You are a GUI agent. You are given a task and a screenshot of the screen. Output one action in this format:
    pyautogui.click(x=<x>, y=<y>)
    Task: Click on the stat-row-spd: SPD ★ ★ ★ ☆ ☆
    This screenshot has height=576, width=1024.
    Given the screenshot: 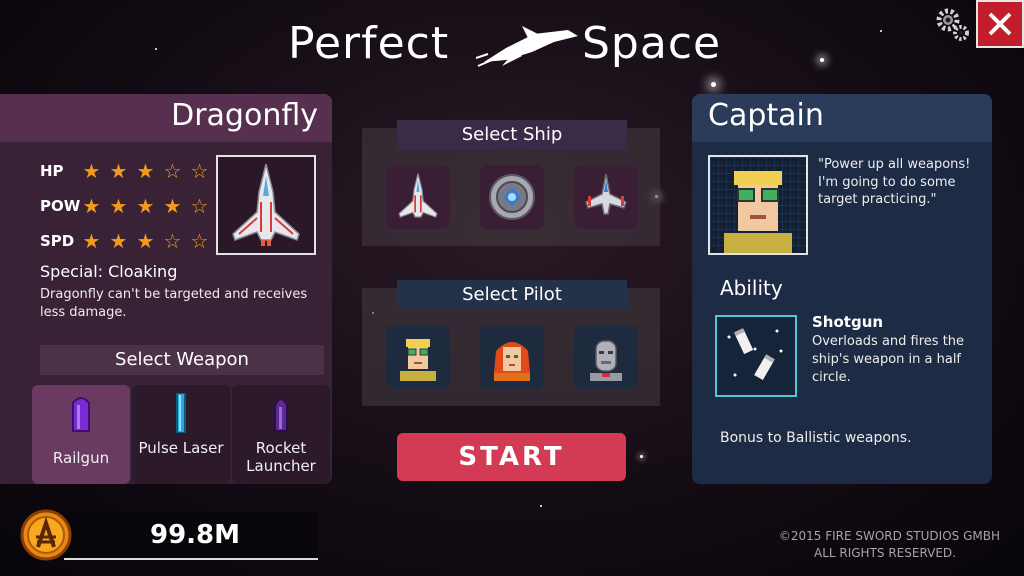 What is the action you would take?
    pyautogui.click(x=125, y=241)
    